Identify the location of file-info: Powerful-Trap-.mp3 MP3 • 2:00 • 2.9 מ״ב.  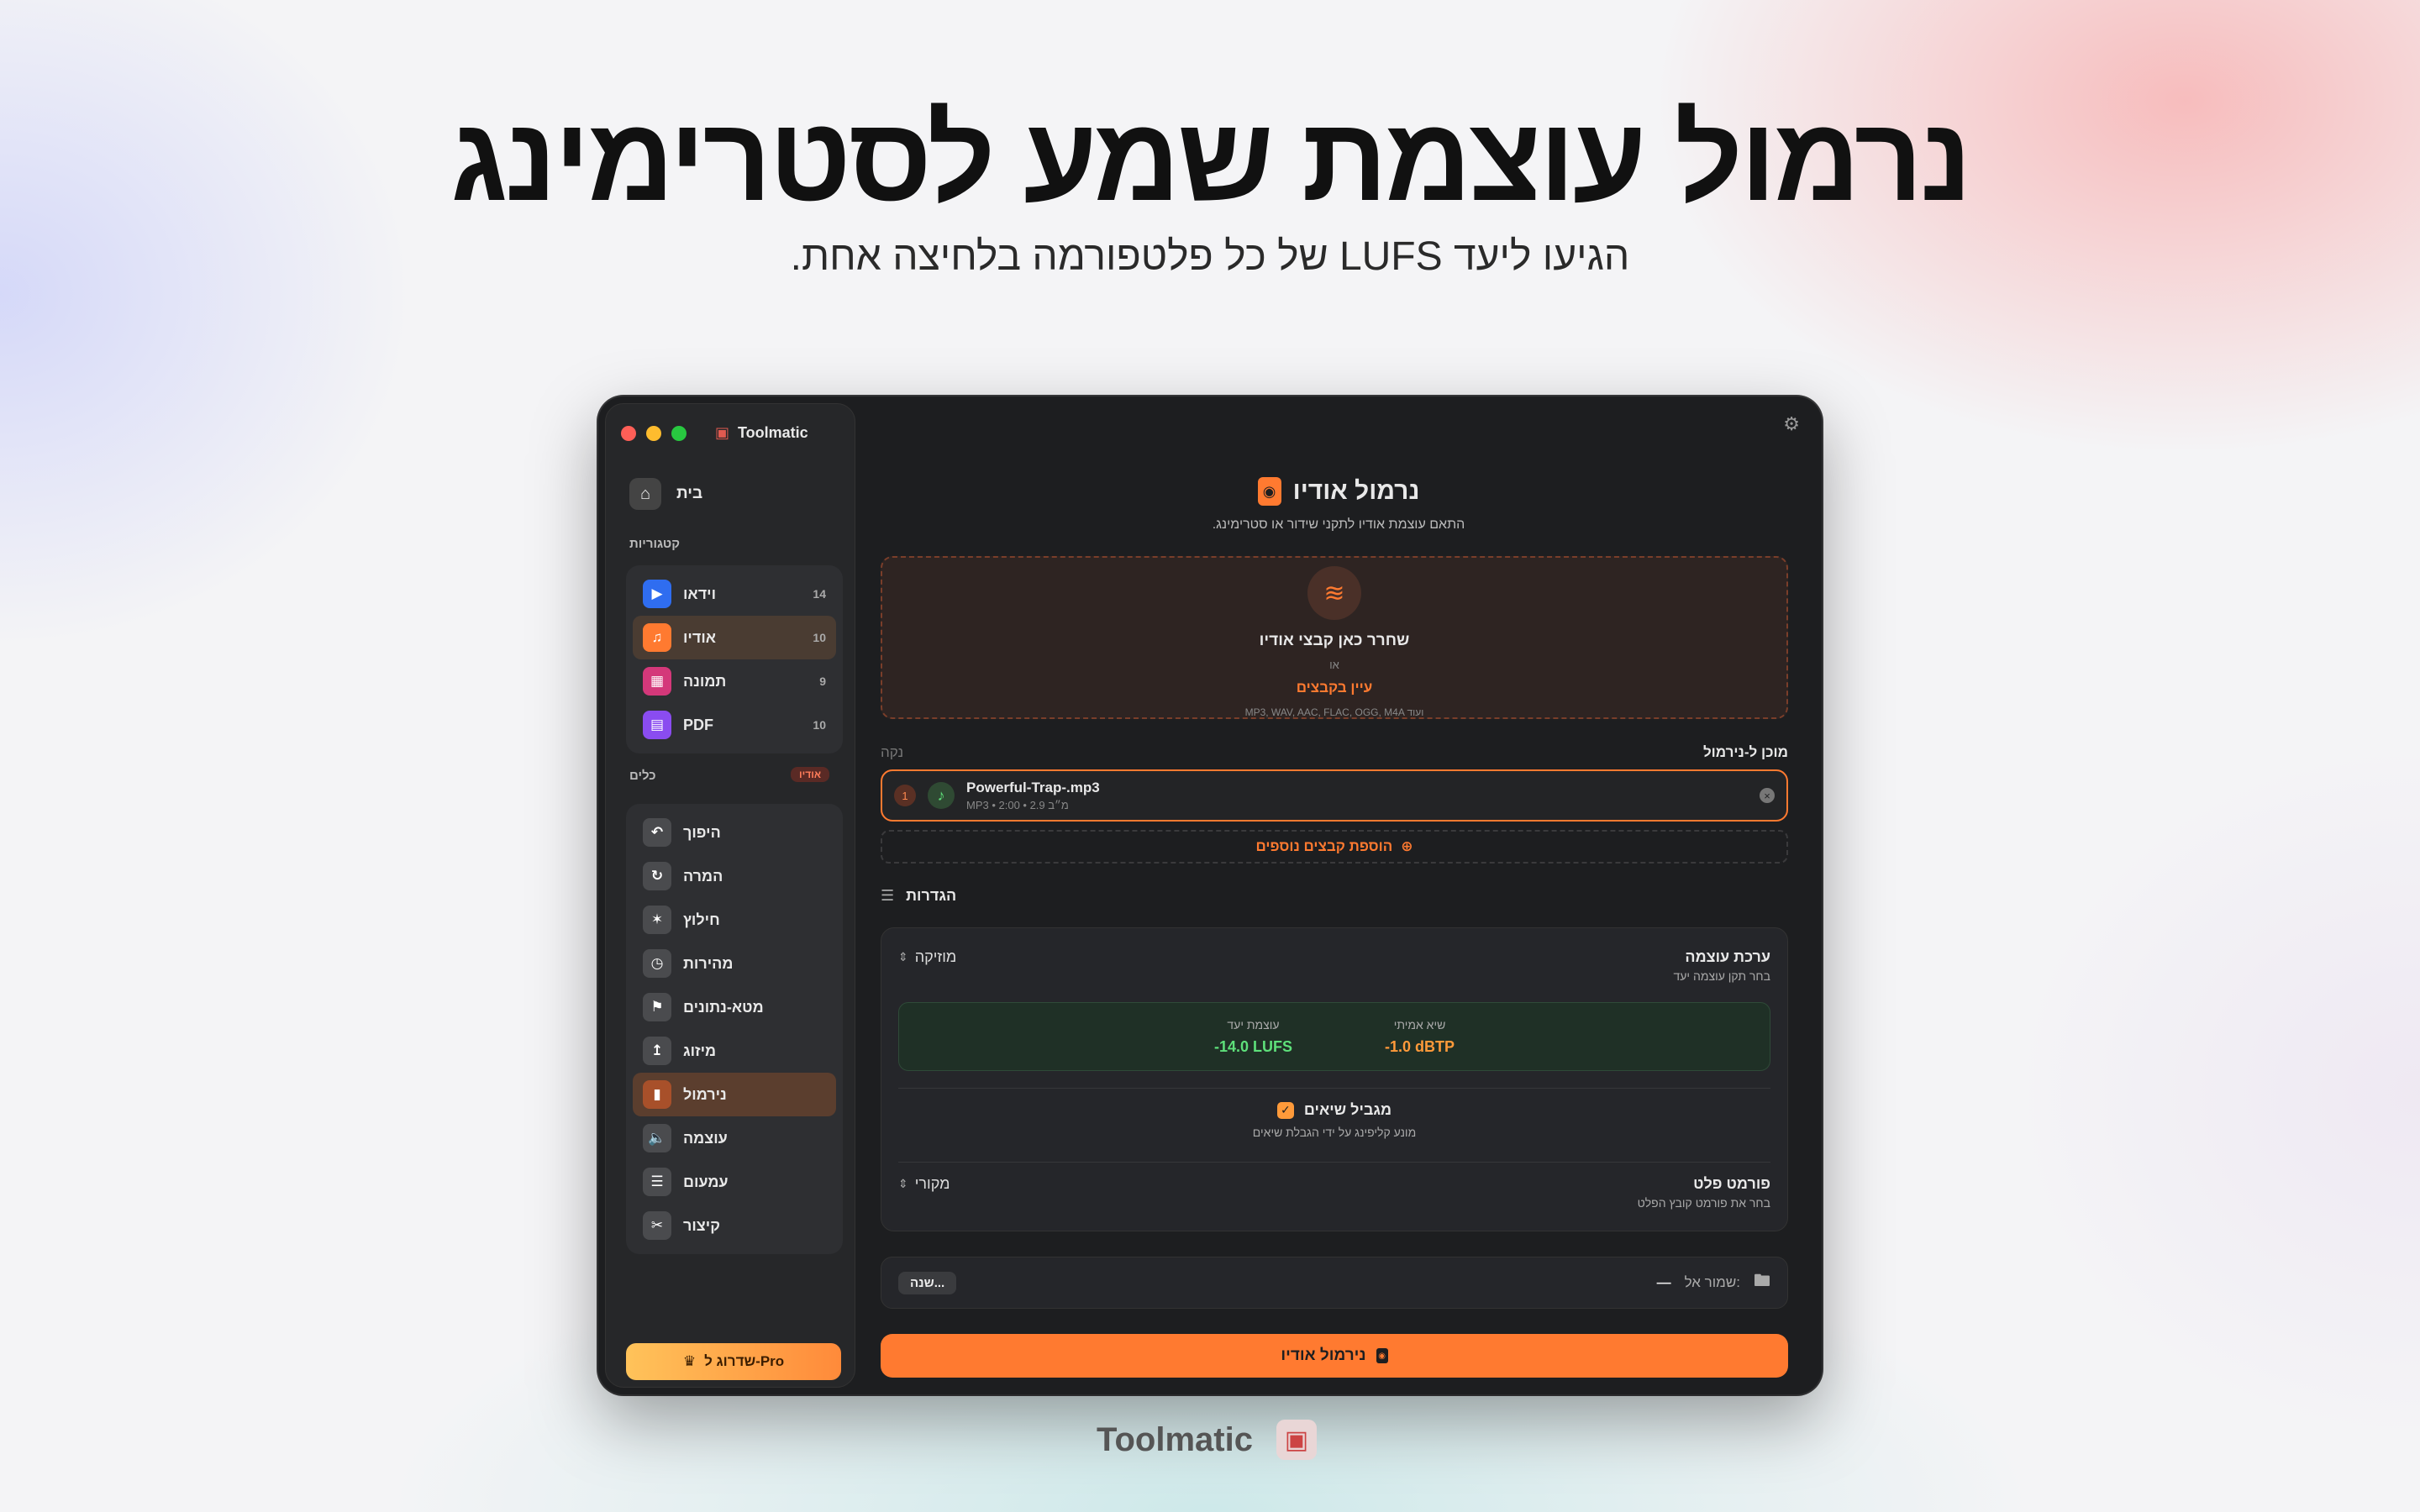
(1033, 795).